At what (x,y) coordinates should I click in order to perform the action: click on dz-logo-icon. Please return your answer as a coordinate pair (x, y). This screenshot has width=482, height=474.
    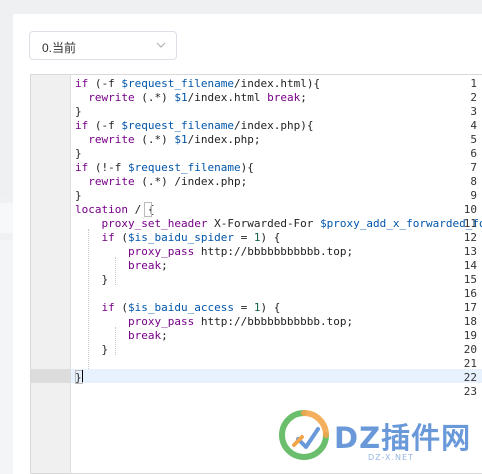
    Looking at the image, I should click on (304, 435).